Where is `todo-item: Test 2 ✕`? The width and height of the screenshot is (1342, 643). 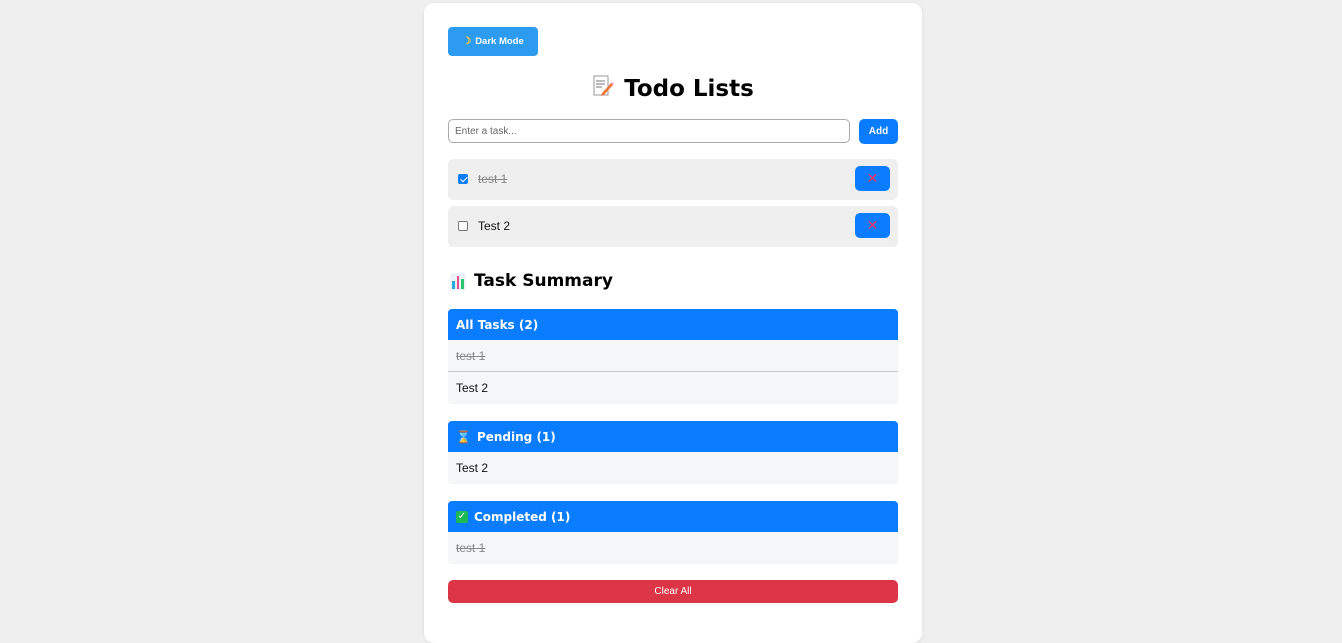 todo-item: Test 2 ✕ is located at coordinates (673, 226).